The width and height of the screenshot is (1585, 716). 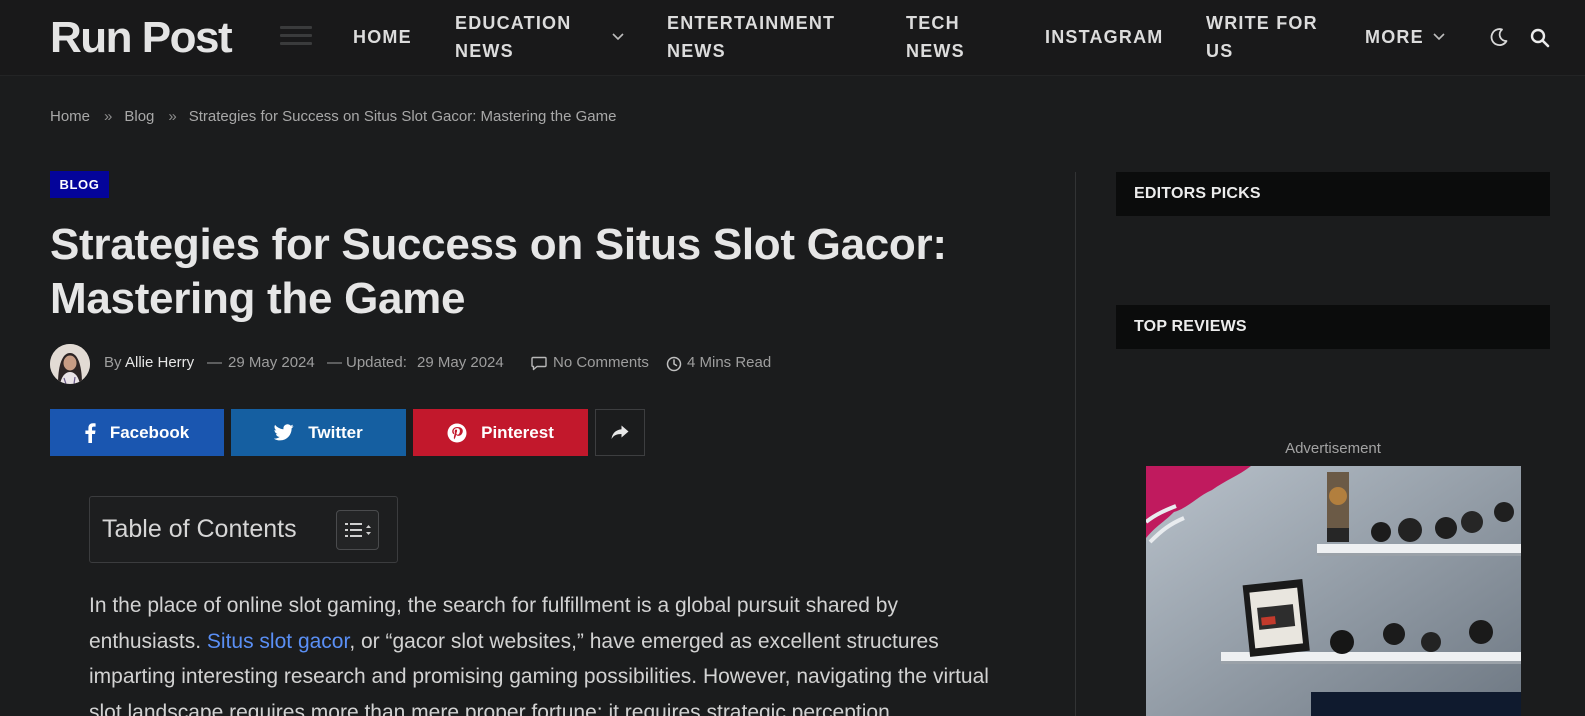 I want to click on situs-slot-gacor-link: Situs slot gacor, so click(x=278, y=641).